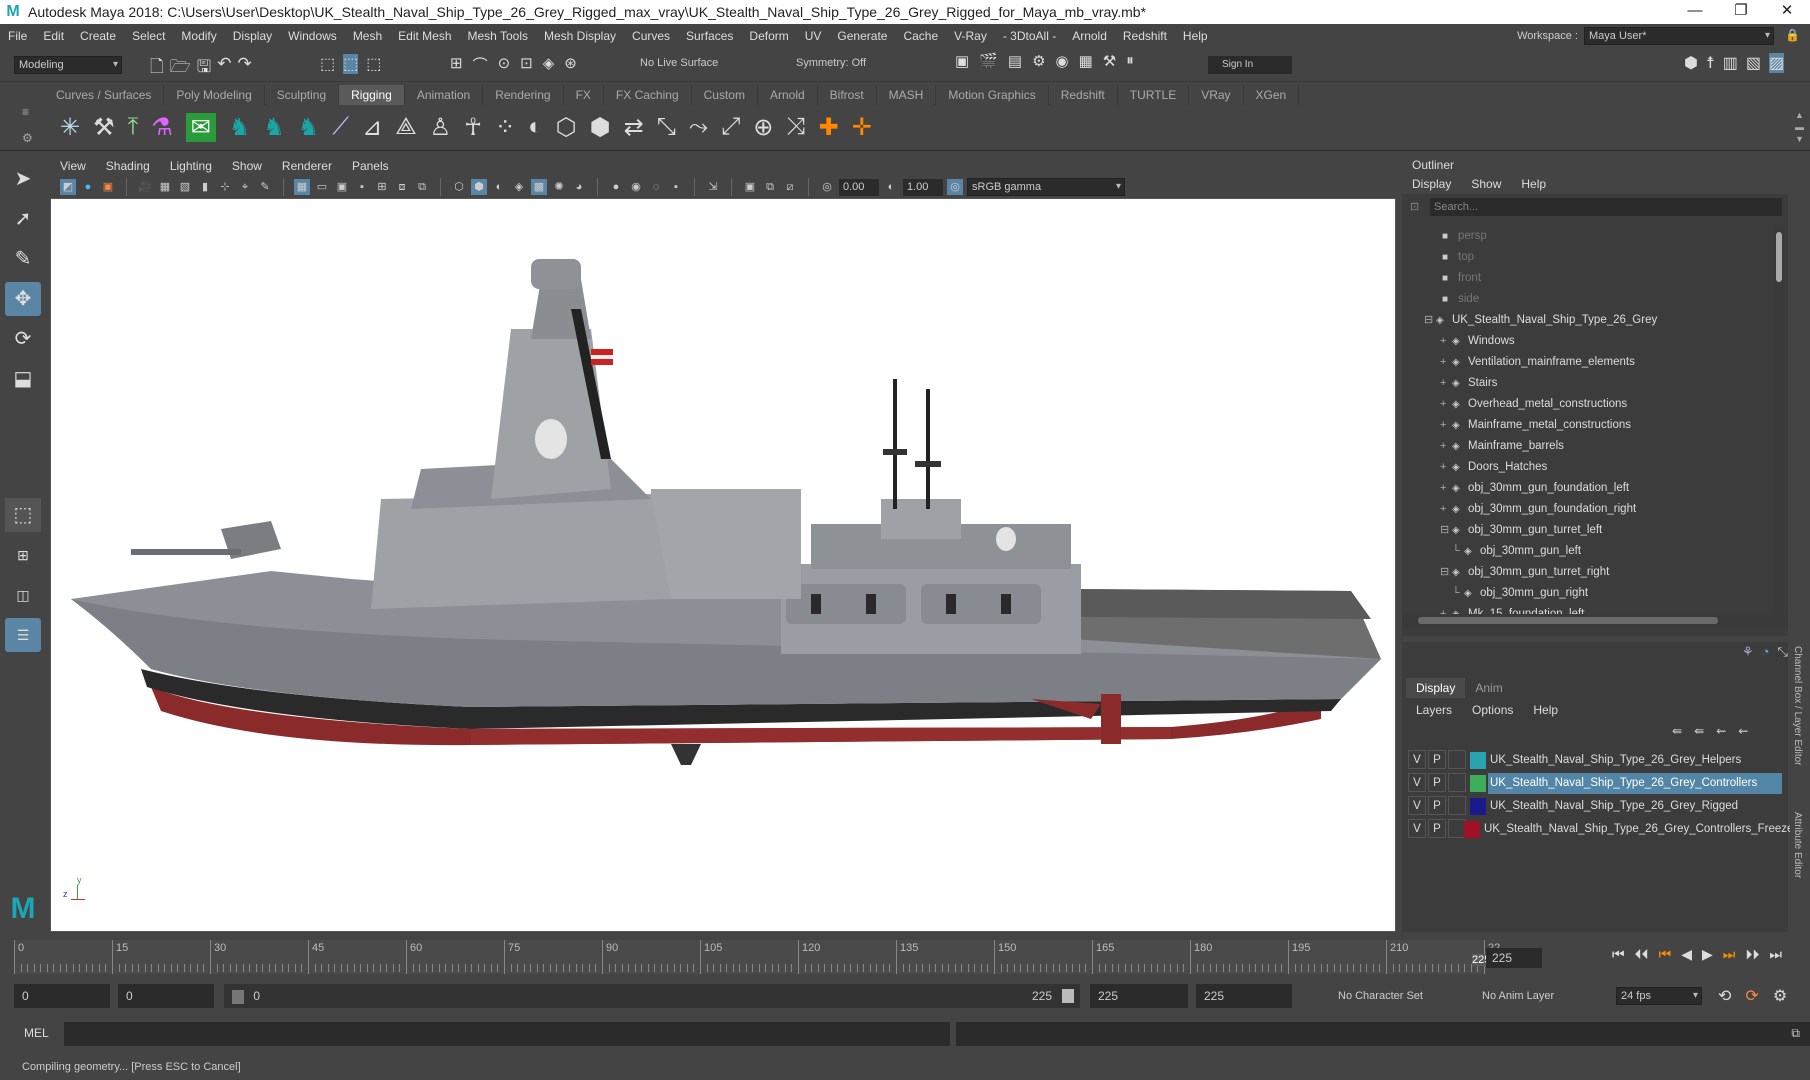 This screenshot has height=1080, width=1810. What do you see at coordinates (70, 127) in the screenshot?
I see `joint-tool-icon: ✳` at bounding box center [70, 127].